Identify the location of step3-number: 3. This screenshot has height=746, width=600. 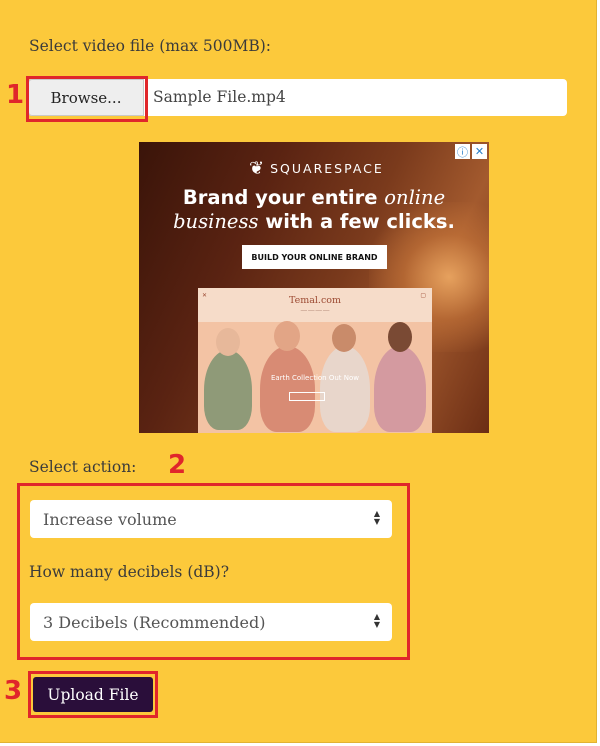
(13, 691).